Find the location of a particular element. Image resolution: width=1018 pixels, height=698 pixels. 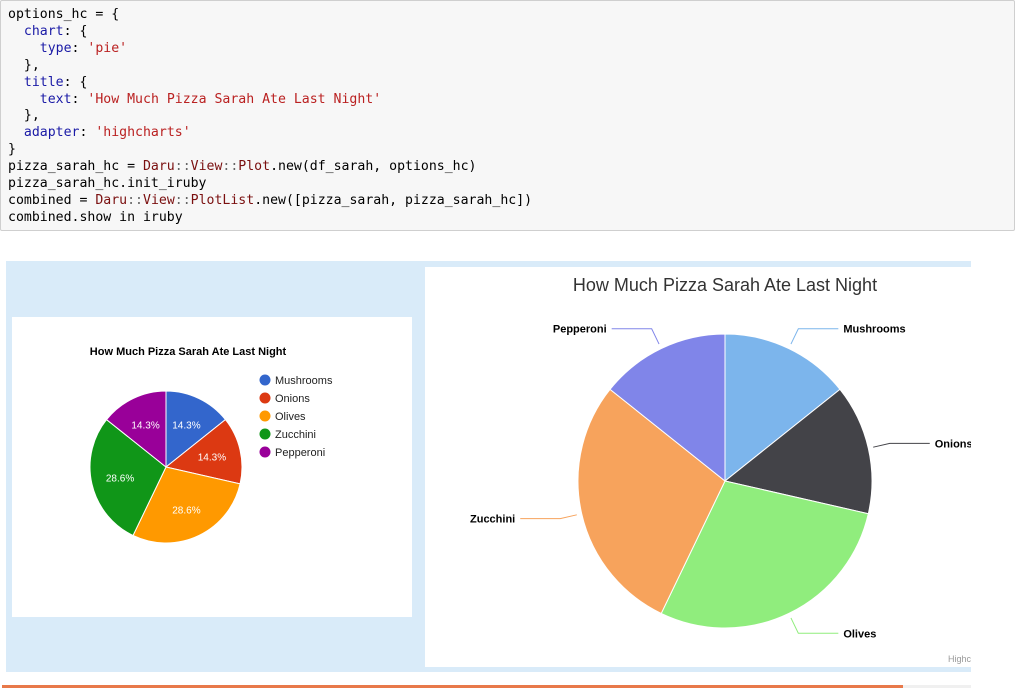

data-label-onions: Onions is located at coordinates (953, 444).